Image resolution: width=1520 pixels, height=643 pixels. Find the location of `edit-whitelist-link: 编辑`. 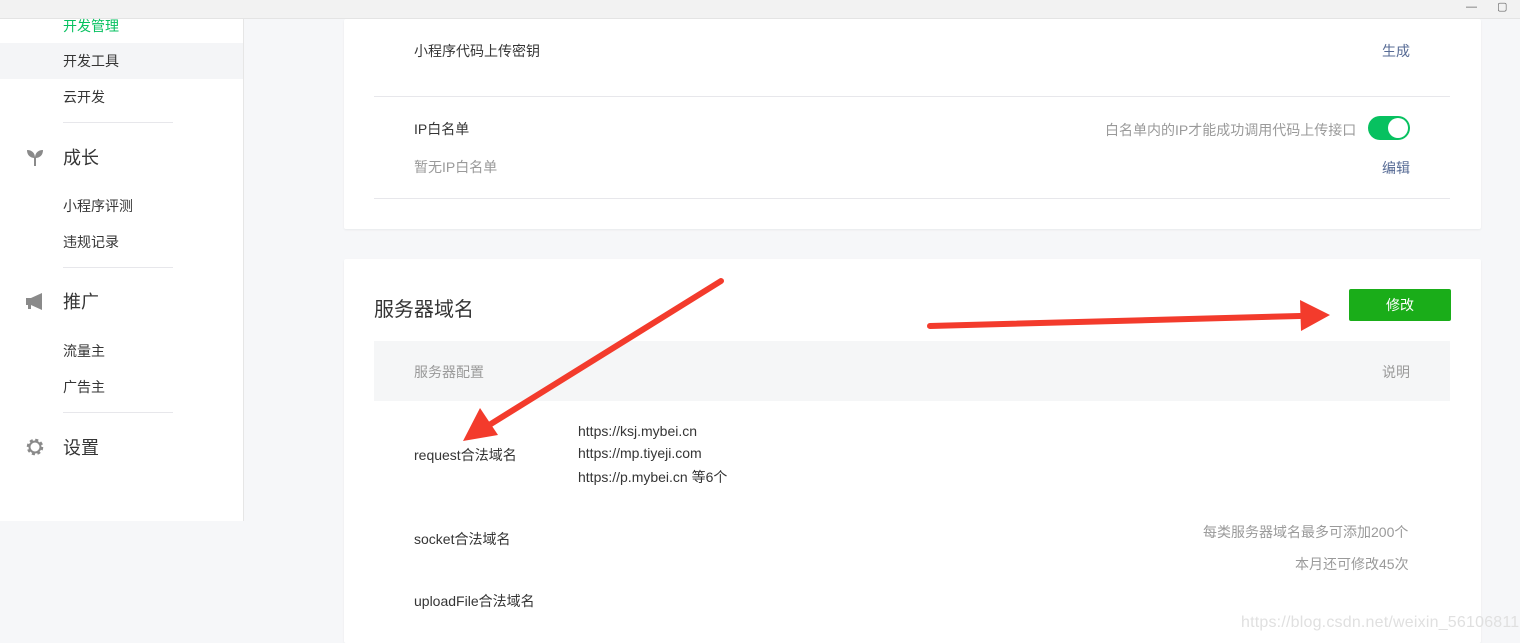

edit-whitelist-link: 编辑 is located at coordinates (1396, 168).